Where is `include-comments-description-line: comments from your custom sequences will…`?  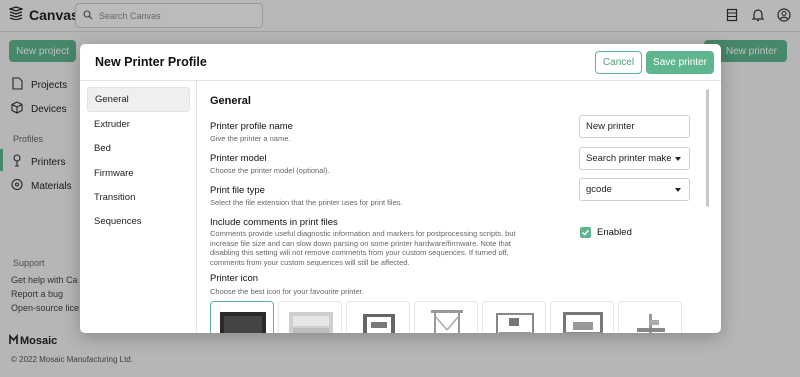 include-comments-description-line: comments from your custom sequences will… is located at coordinates (310, 262).